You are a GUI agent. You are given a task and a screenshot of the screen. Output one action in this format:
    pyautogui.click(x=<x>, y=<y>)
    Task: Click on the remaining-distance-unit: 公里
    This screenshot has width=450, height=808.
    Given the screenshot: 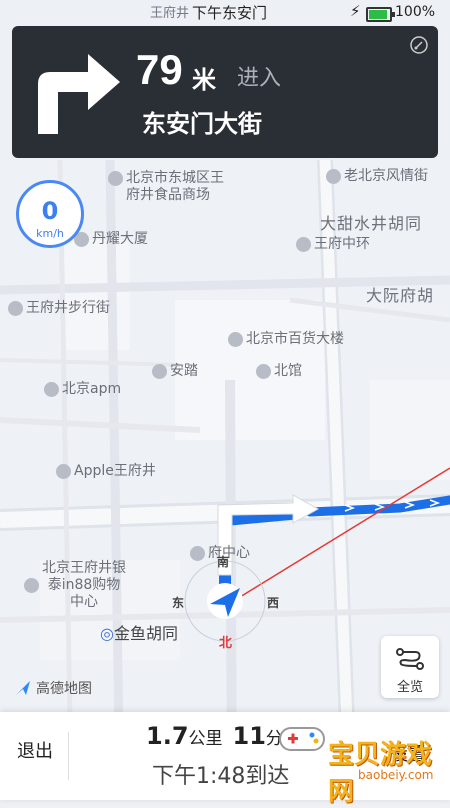 What is the action you would take?
    pyautogui.click(x=205, y=739)
    